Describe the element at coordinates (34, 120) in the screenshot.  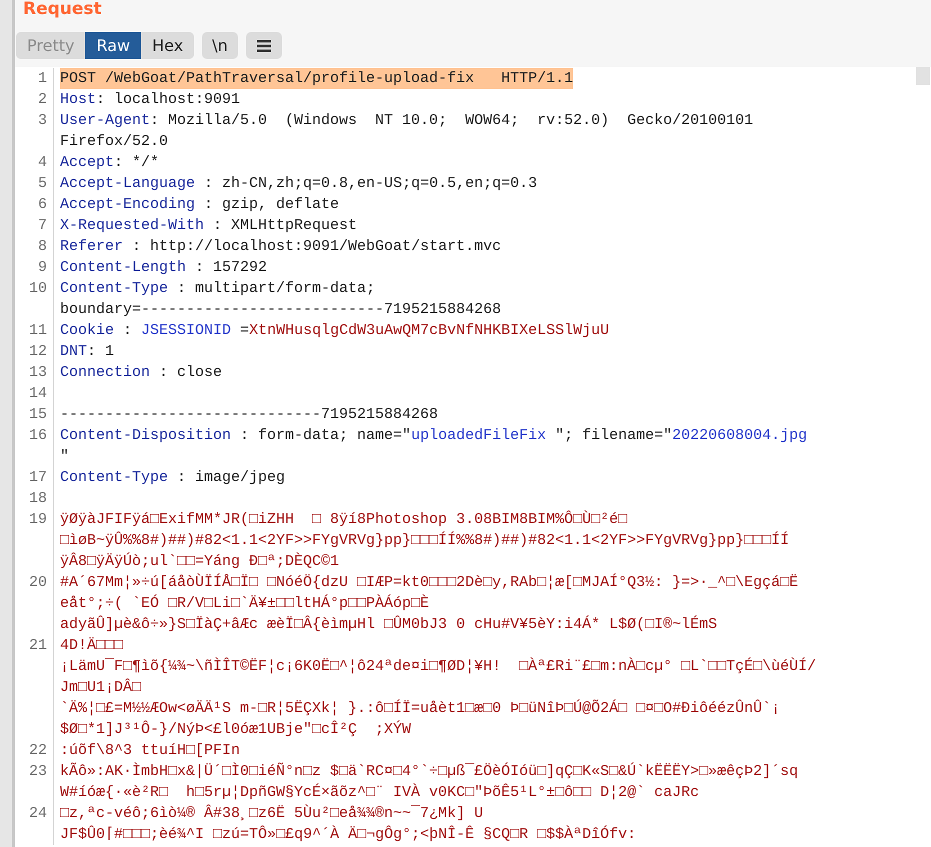
I see `line-number: 3` at that location.